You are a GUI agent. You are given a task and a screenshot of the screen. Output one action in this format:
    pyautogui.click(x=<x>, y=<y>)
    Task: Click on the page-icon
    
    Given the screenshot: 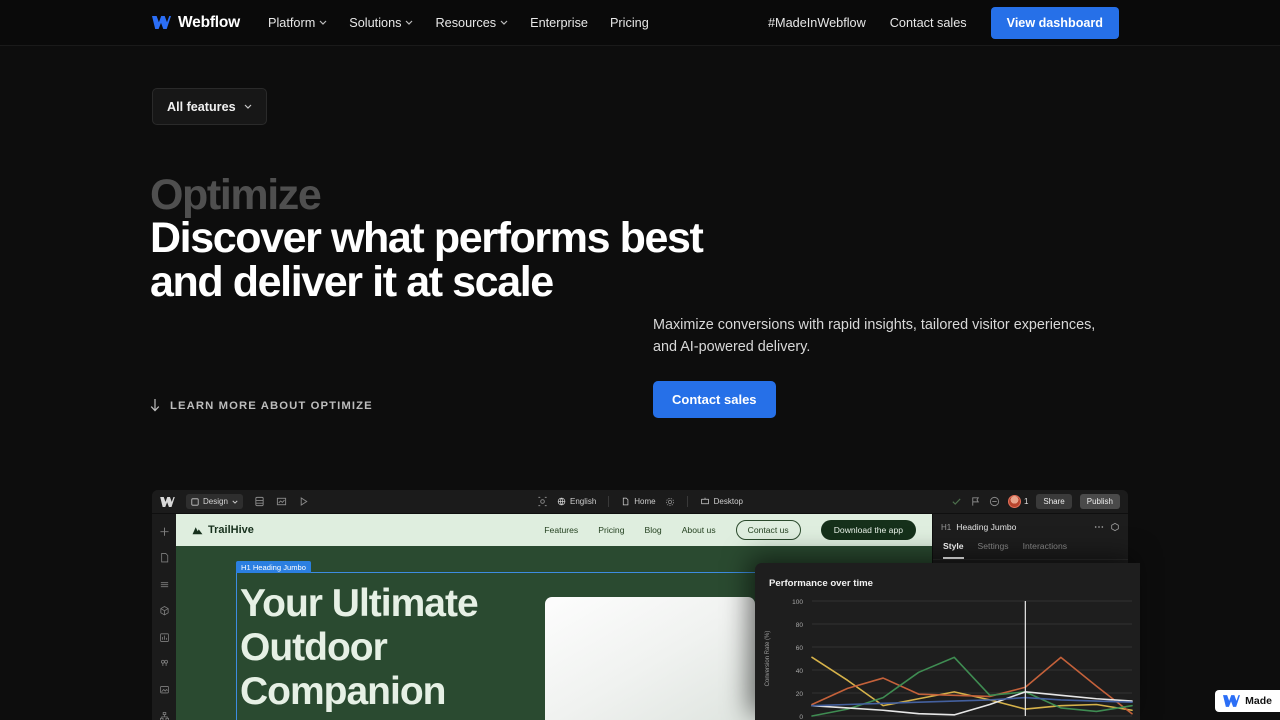 What is the action you would take?
    pyautogui.click(x=626, y=501)
    